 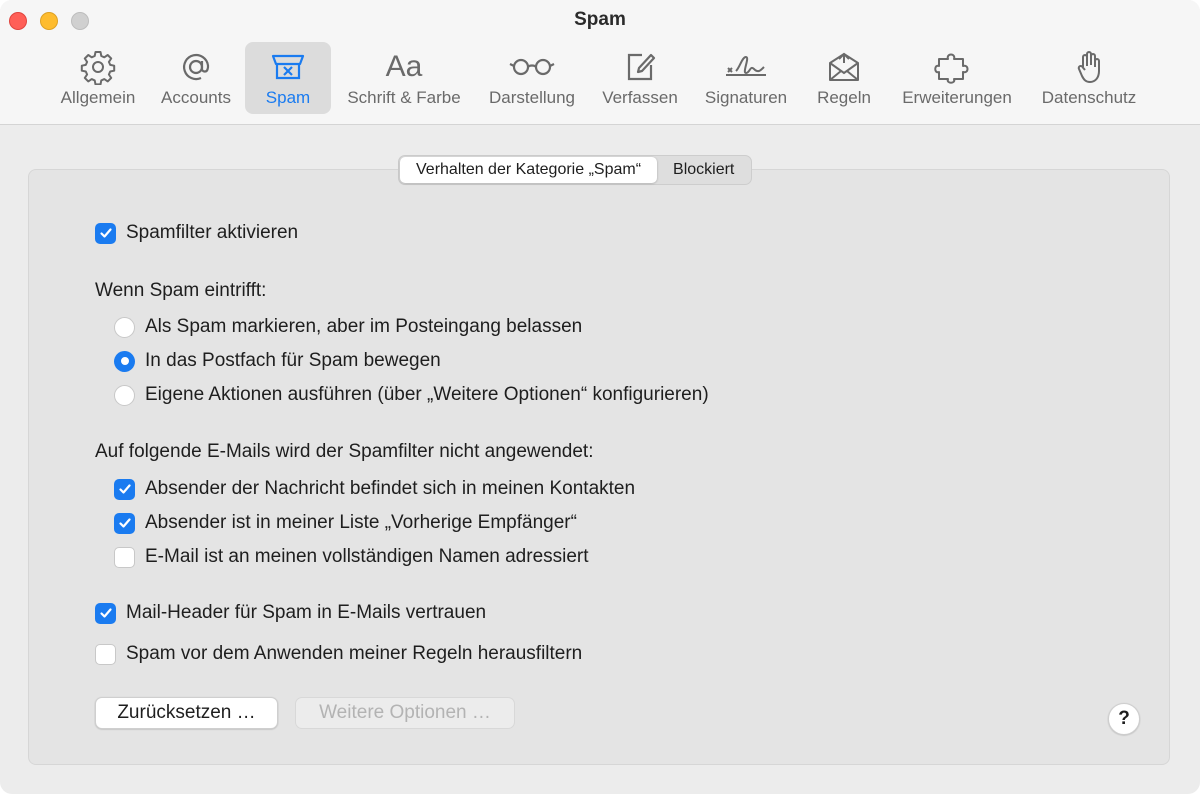 What do you see at coordinates (600, 19) in the screenshot?
I see `window-title: Spam` at bounding box center [600, 19].